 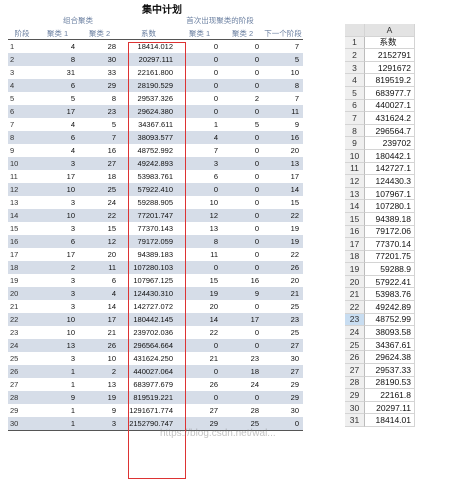 I want to click on sheet-cell: 239702, so click(x=390, y=143).